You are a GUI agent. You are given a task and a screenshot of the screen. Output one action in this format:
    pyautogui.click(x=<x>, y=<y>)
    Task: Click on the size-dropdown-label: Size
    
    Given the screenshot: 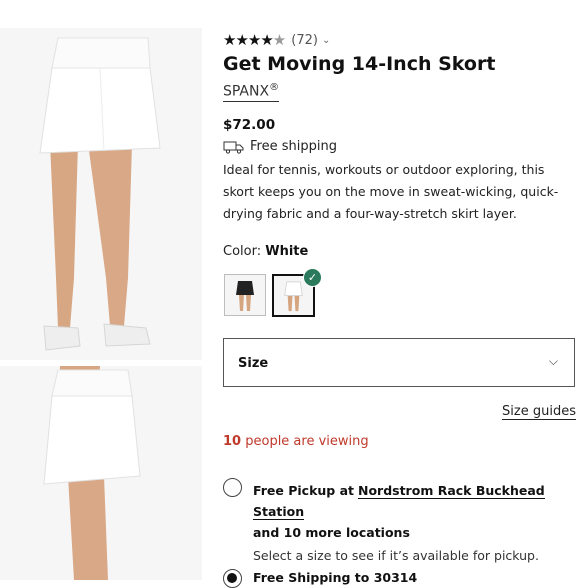 What is the action you would take?
    pyautogui.click(x=253, y=363)
    